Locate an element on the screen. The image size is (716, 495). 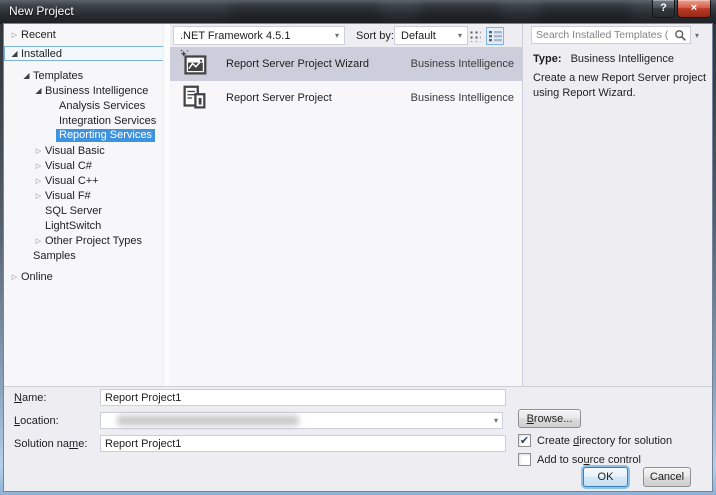
type-value: Business Intelligence is located at coordinates (622, 59).